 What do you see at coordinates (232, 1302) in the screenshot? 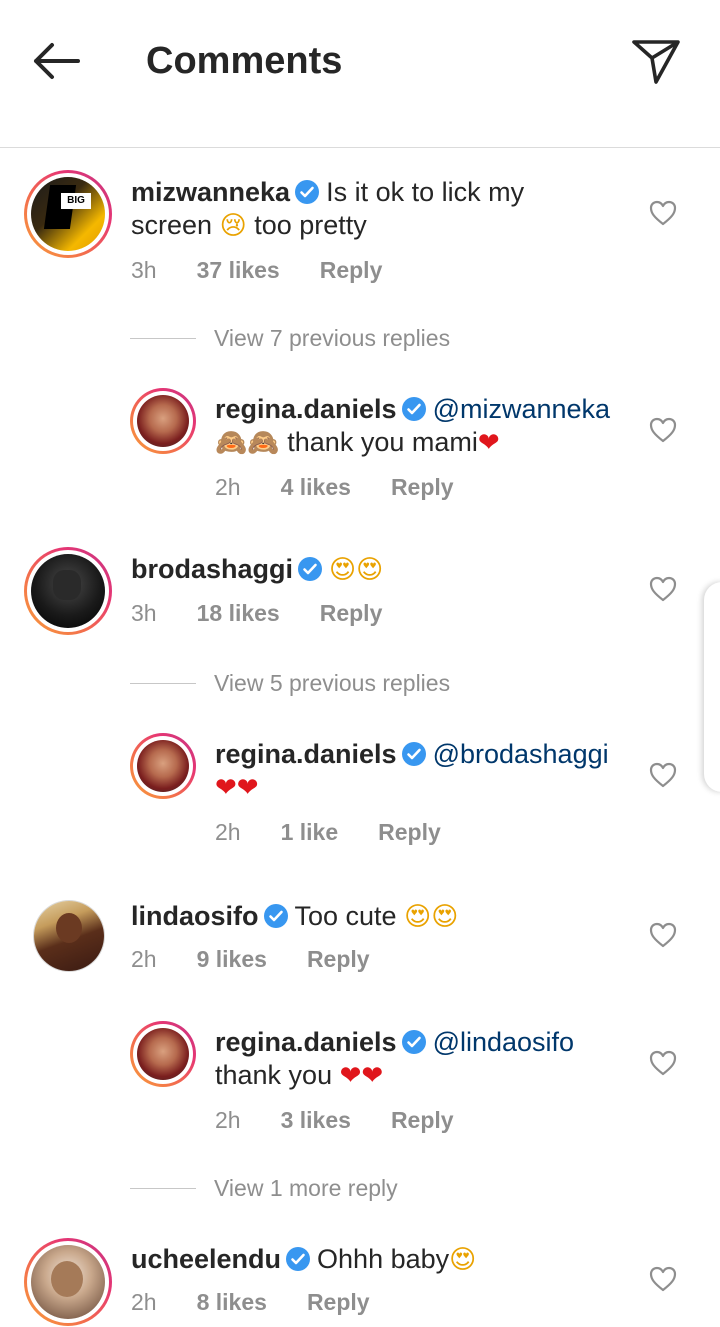
I see `likes-count: 8 likes` at bounding box center [232, 1302].